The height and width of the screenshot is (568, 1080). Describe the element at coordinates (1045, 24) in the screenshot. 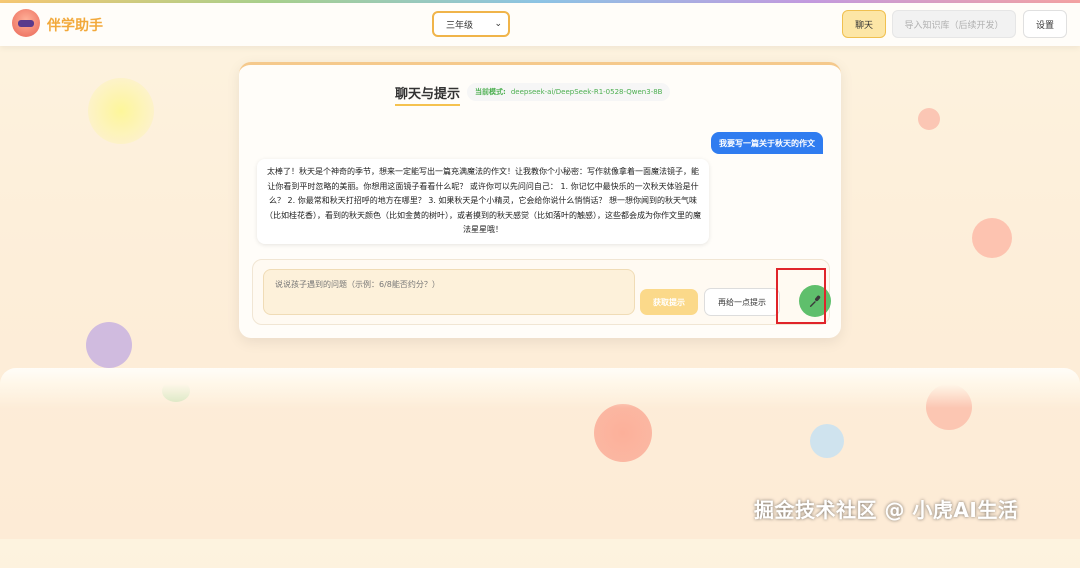

I see `settings-button: 设置` at that location.